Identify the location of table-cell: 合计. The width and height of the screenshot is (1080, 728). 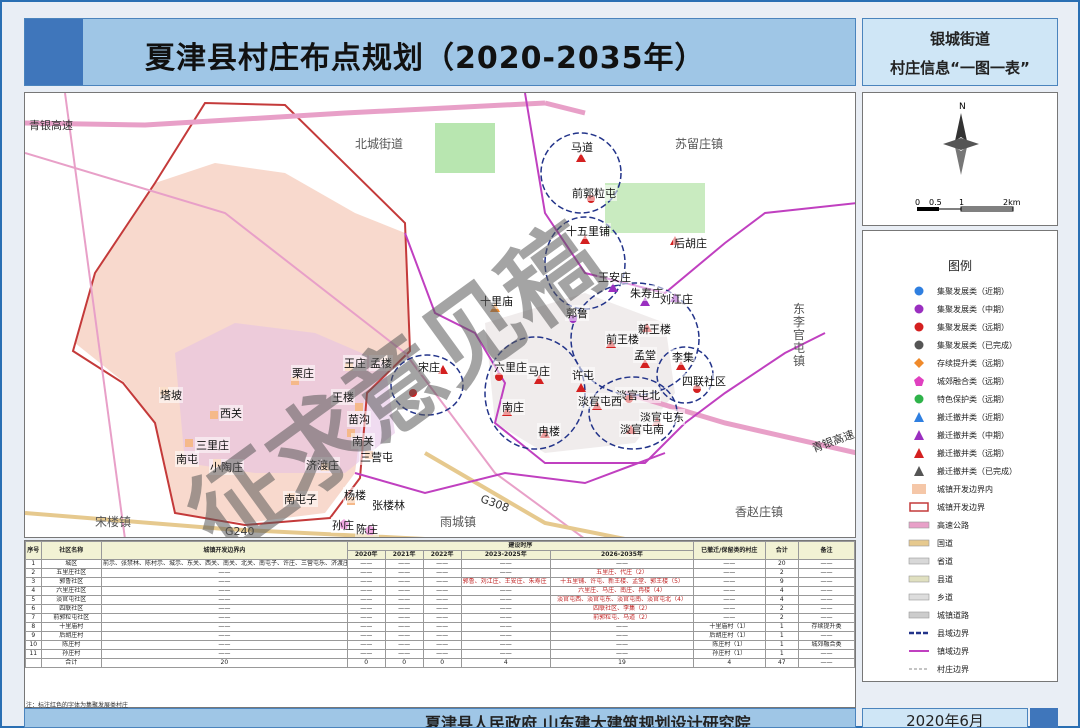
(71, 663).